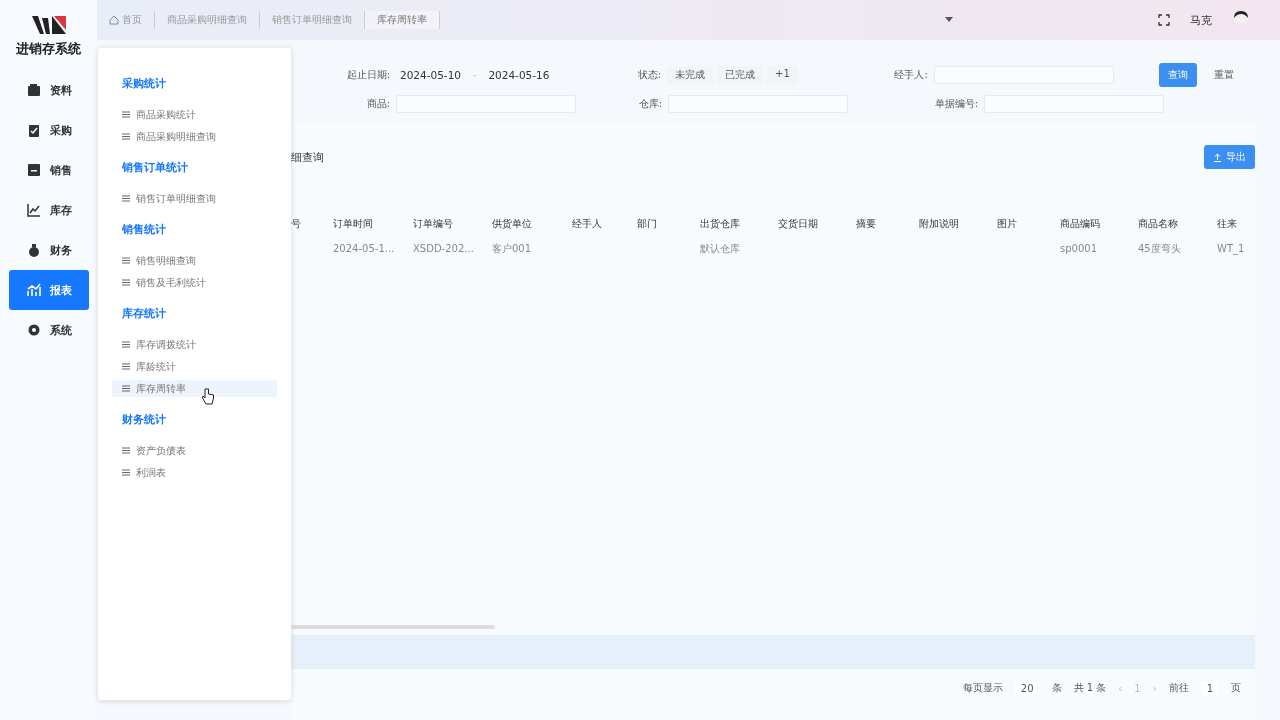 This screenshot has height=720, width=1280. What do you see at coordinates (393, 627) in the screenshot?
I see `scrollbar` at bounding box center [393, 627].